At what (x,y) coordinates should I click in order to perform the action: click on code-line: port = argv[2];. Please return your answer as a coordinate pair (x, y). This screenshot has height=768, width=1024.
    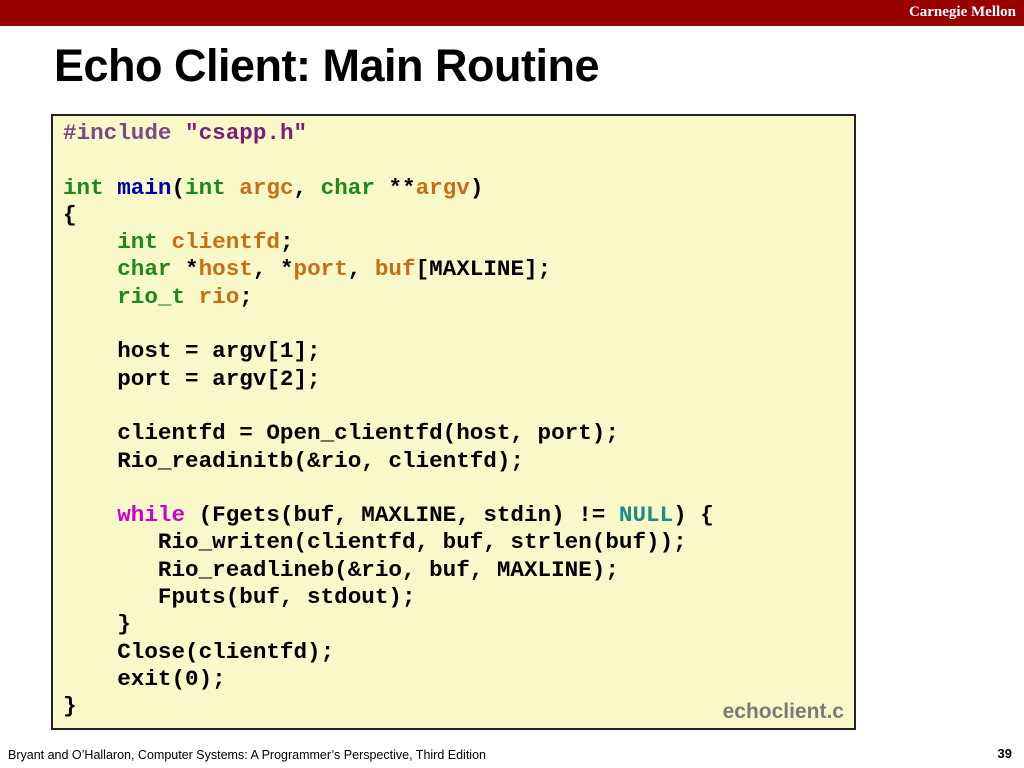
    Looking at the image, I should click on (192, 378).